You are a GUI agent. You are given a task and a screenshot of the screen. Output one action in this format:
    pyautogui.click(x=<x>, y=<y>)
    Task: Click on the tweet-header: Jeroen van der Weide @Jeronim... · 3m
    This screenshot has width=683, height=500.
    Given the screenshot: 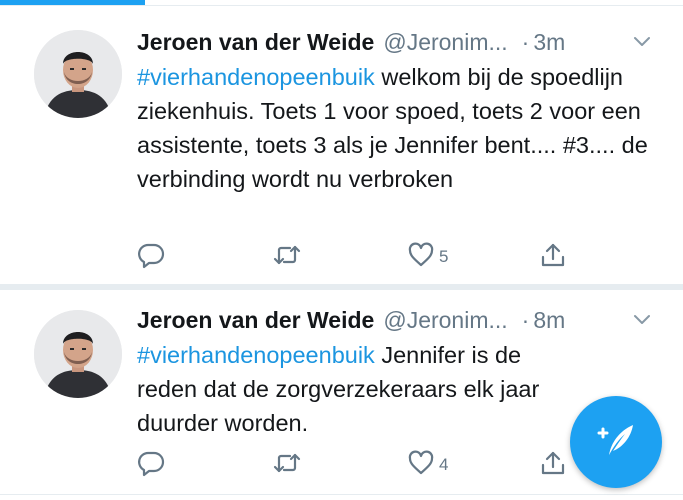 What is the action you would take?
    pyautogui.click(x=395, y=42)
    